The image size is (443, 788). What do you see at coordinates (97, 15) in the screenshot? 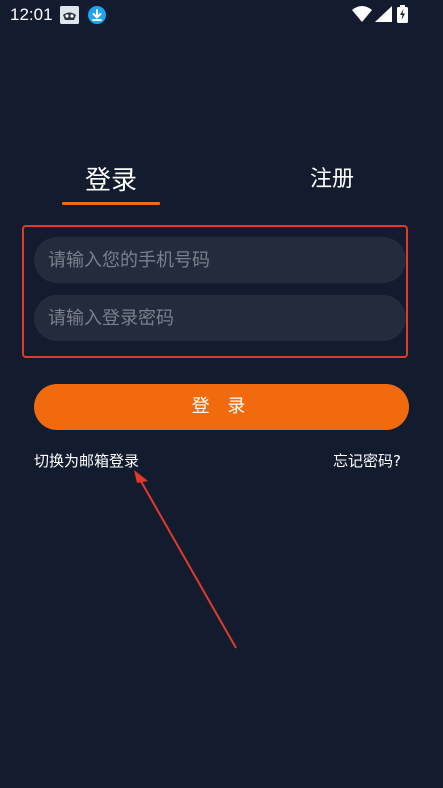
I see `download-icon` at bounding box center [97, 15].